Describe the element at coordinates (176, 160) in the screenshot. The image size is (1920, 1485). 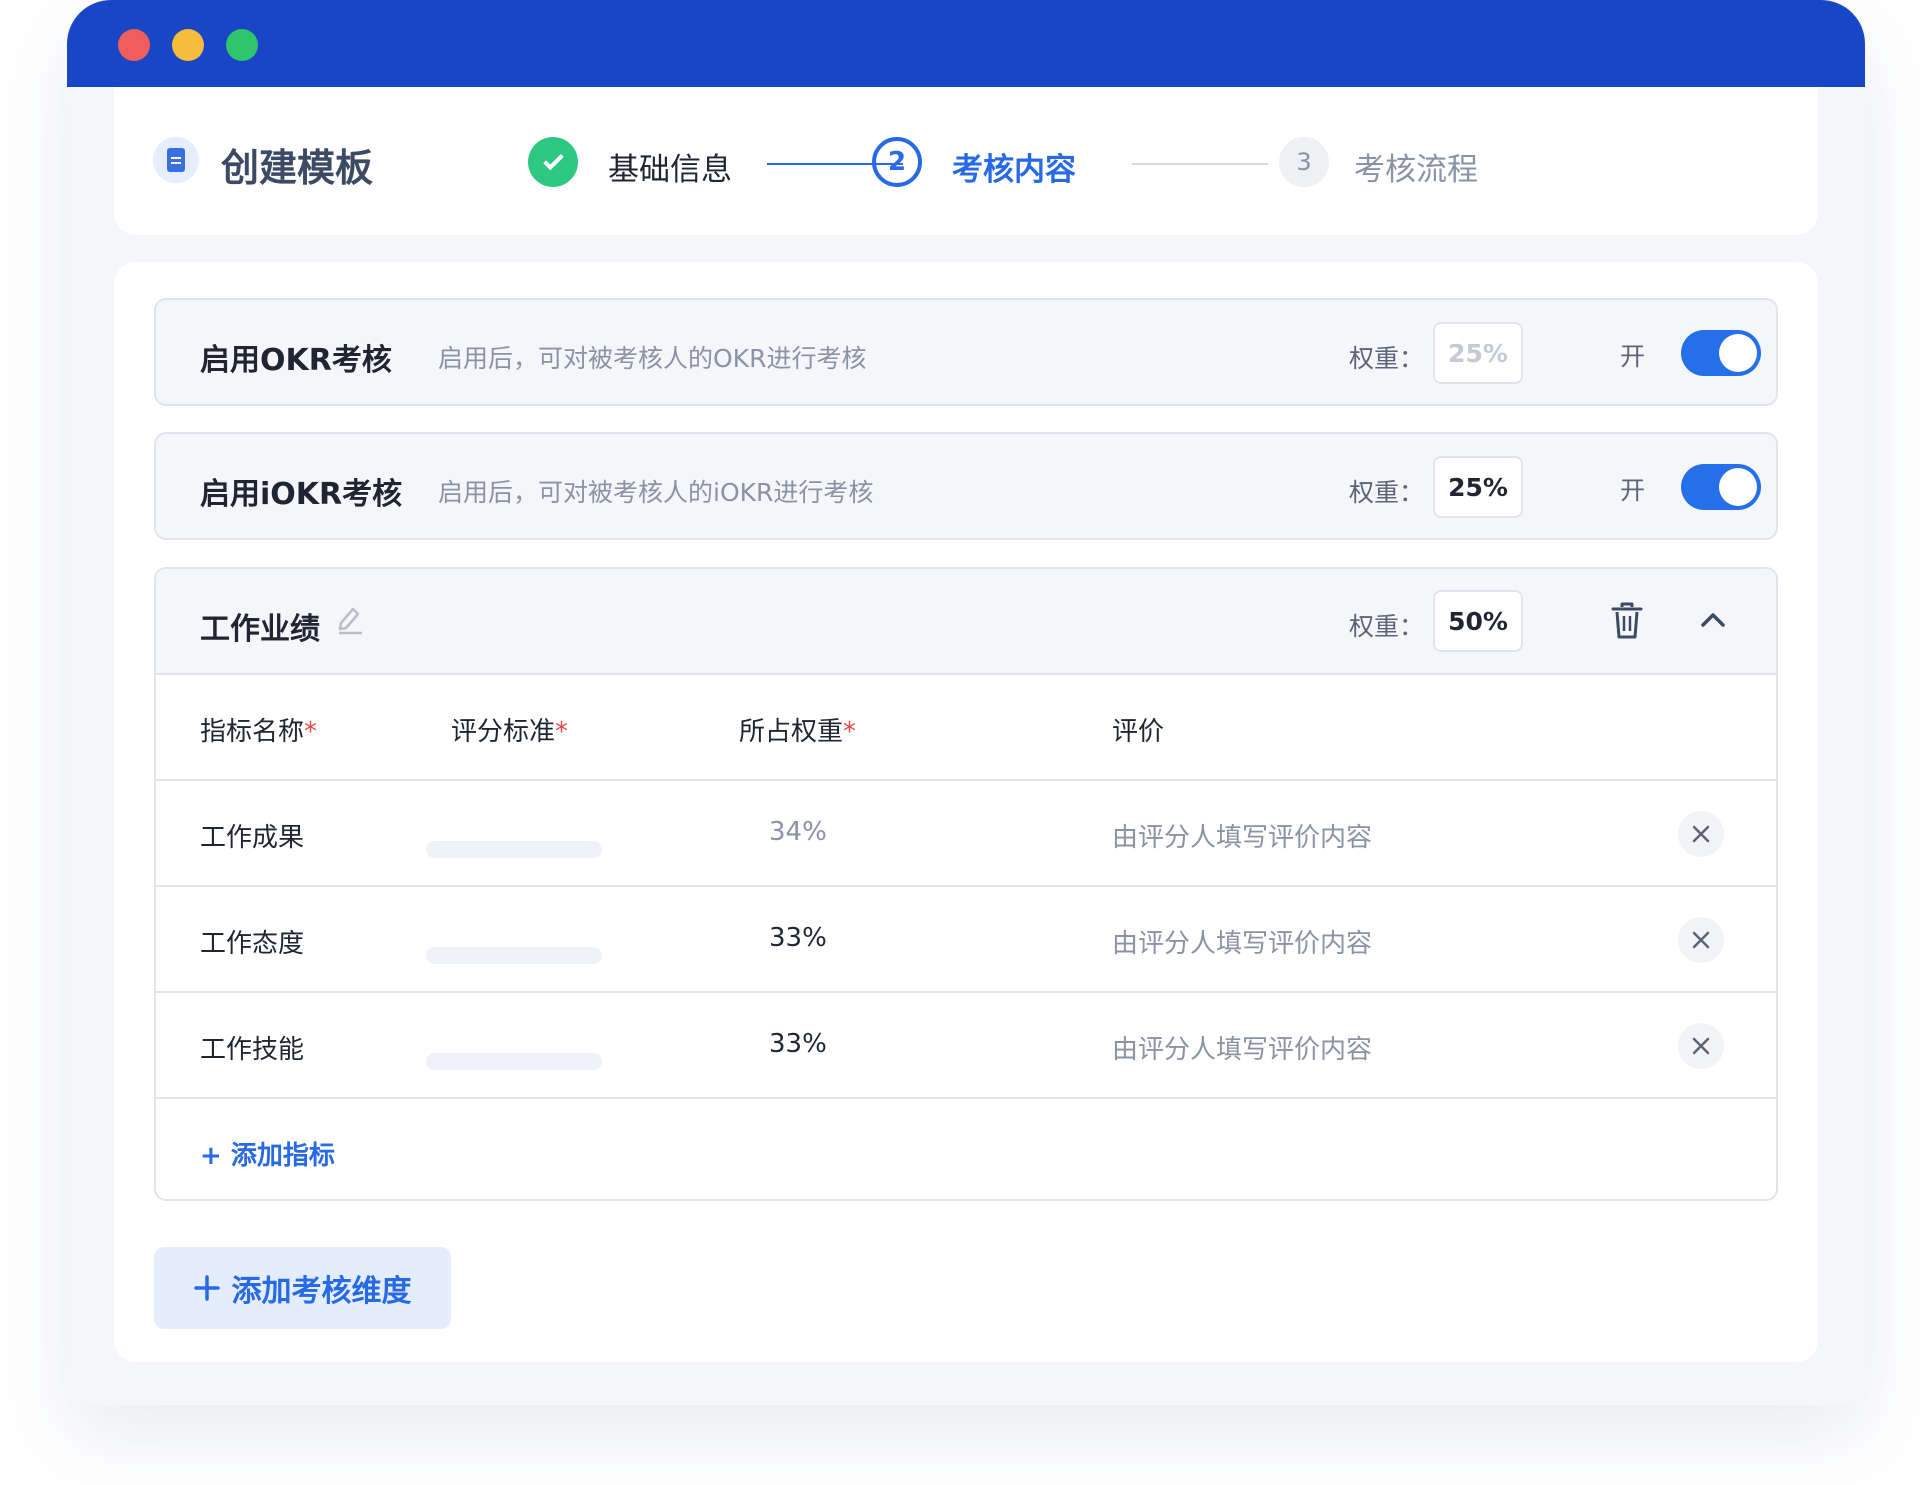
I see `document-icon` at that location.